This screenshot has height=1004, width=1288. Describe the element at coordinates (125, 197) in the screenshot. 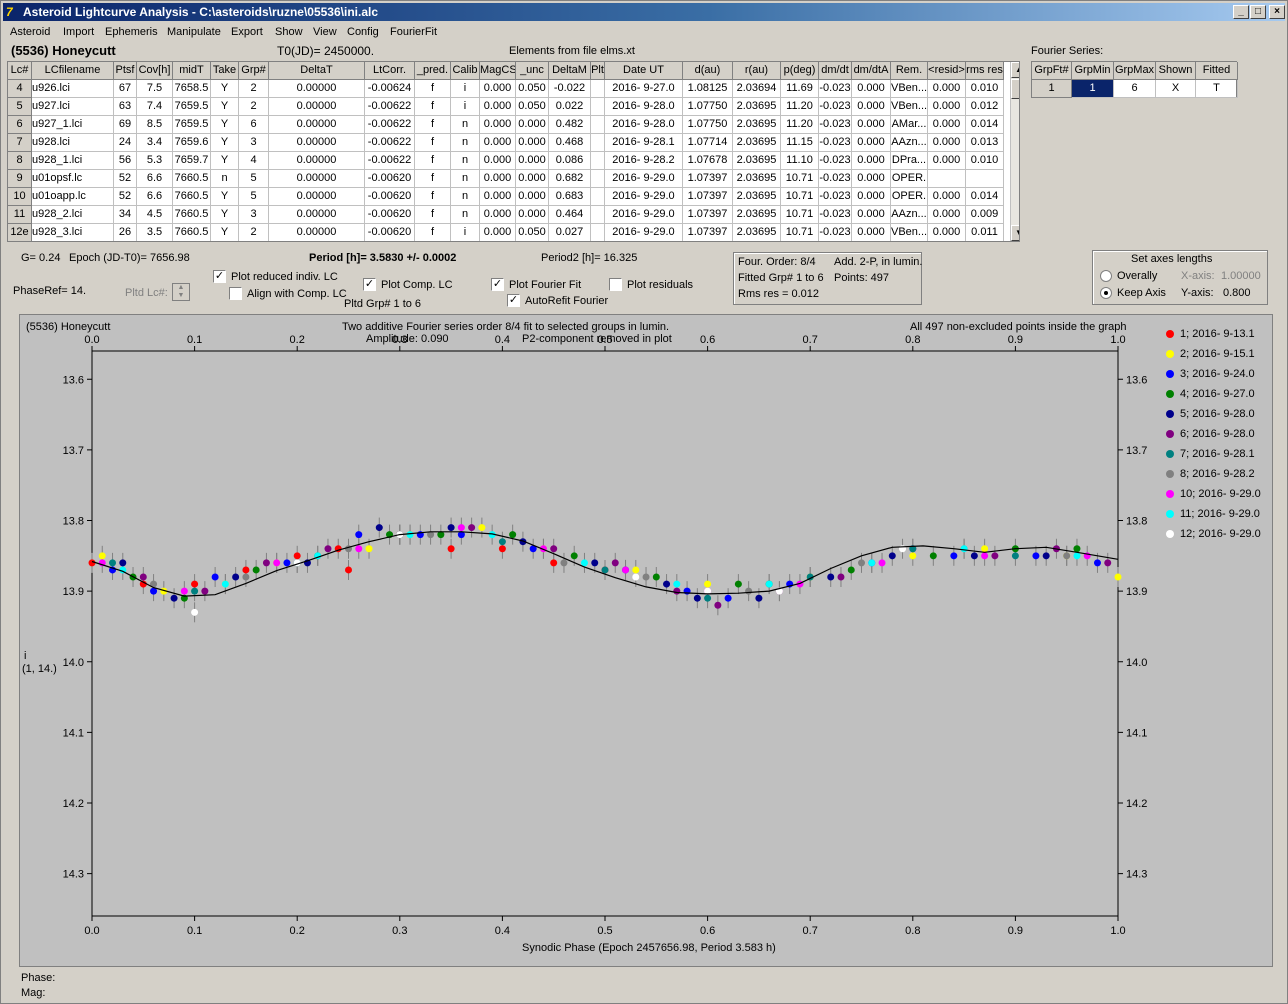

I see `table-cell: 52` at that location.